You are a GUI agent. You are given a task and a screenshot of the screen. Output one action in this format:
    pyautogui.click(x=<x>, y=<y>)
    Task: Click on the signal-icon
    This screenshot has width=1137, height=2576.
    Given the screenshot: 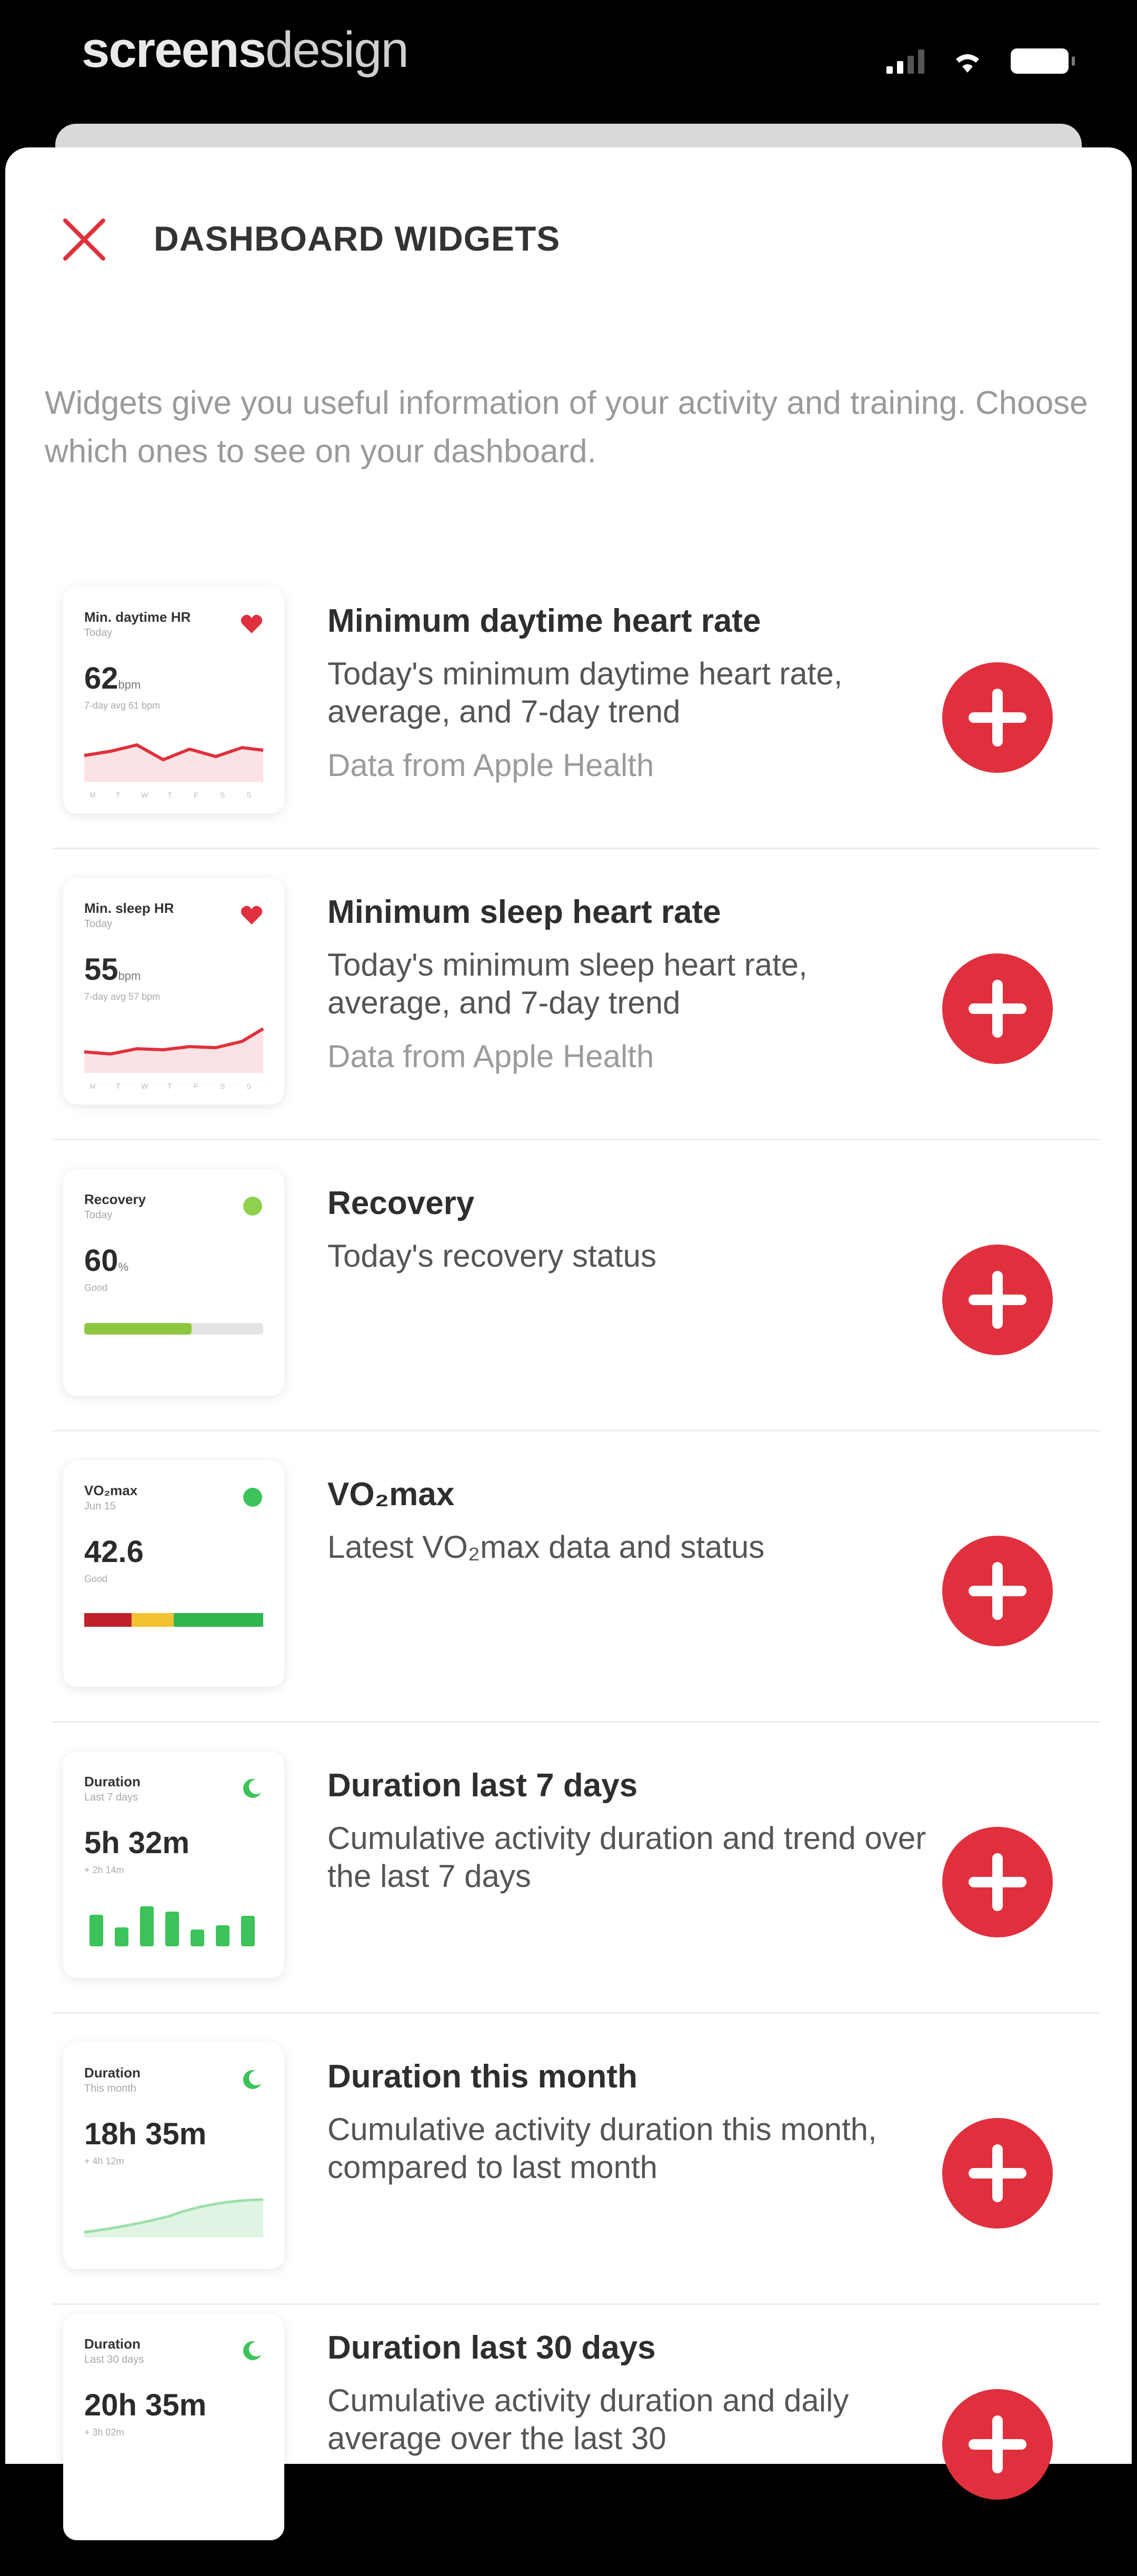 What is the action you would take?
    pyautogui.click(x=905, y=61)
    